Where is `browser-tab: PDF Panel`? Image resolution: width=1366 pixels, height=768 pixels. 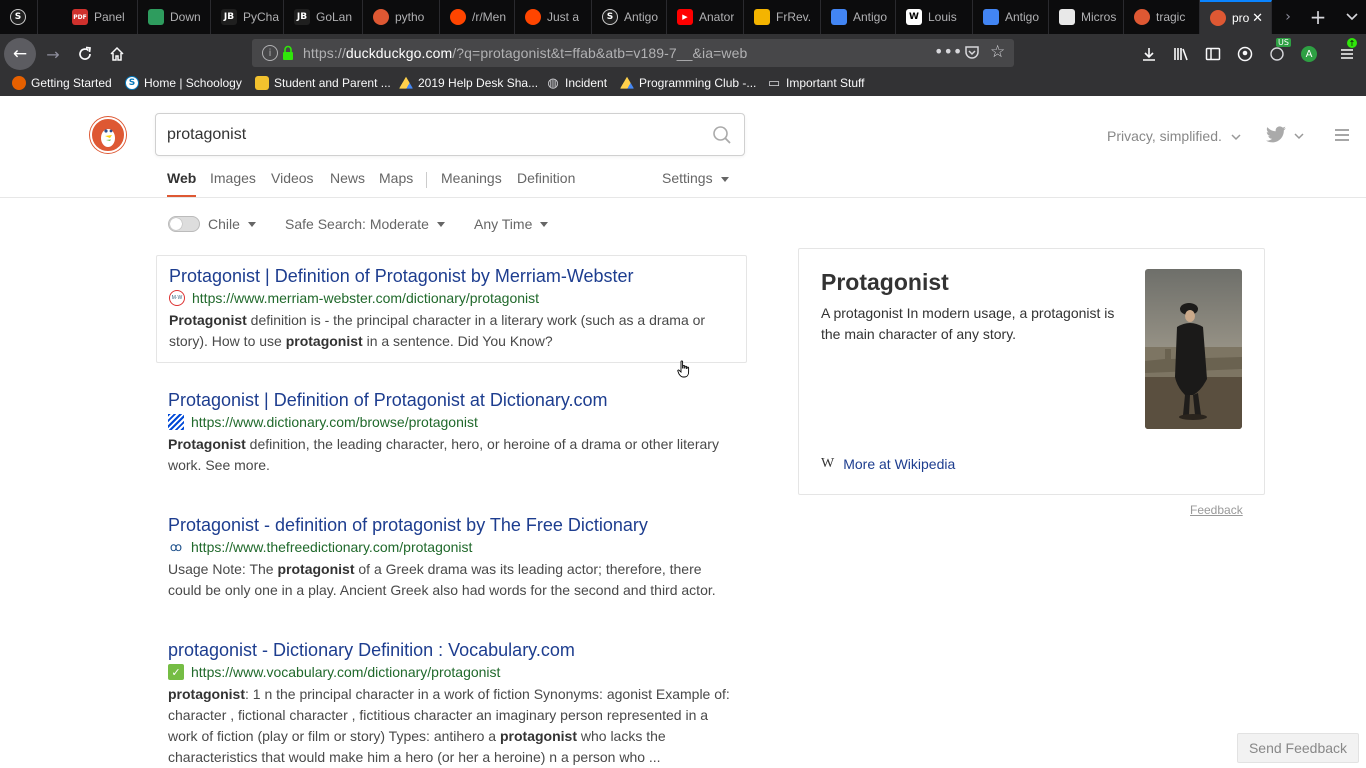 browser-tab: PDF Panel is located at coordinates (100, 17).